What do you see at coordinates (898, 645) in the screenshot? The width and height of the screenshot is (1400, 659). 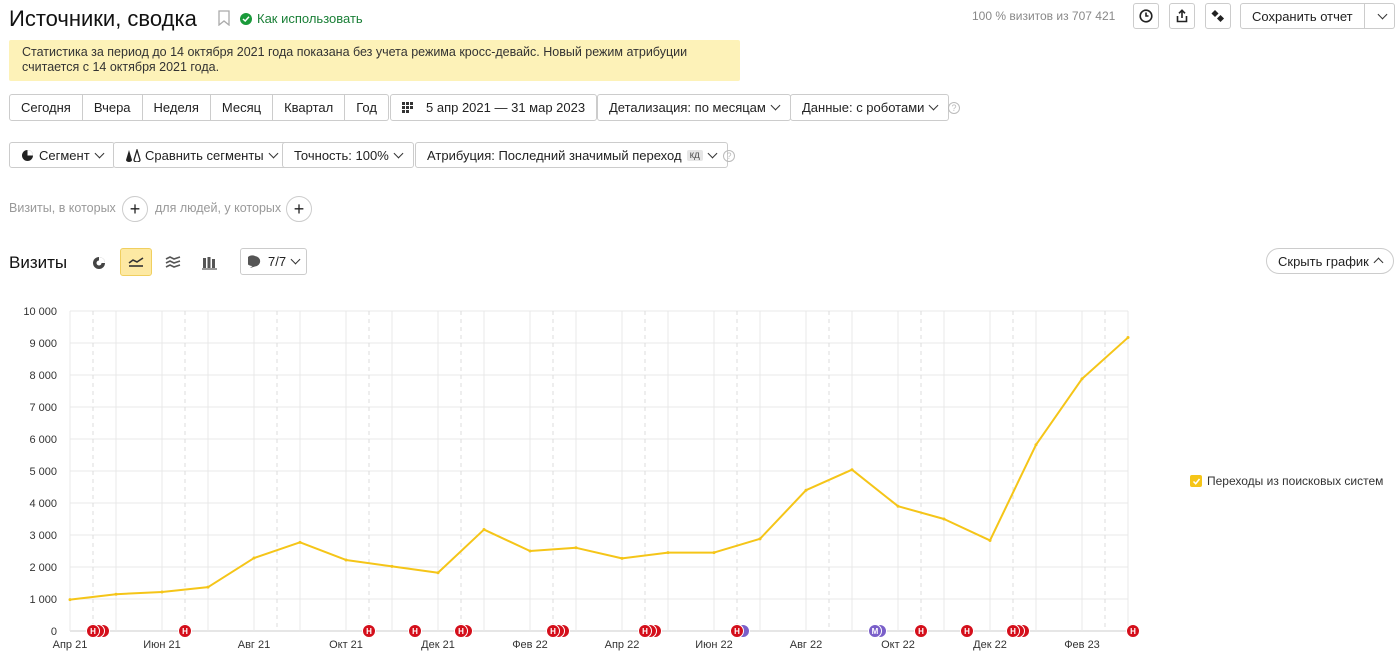 I see `x-tick-label: Окт 22` at bounding box center [898, 645].